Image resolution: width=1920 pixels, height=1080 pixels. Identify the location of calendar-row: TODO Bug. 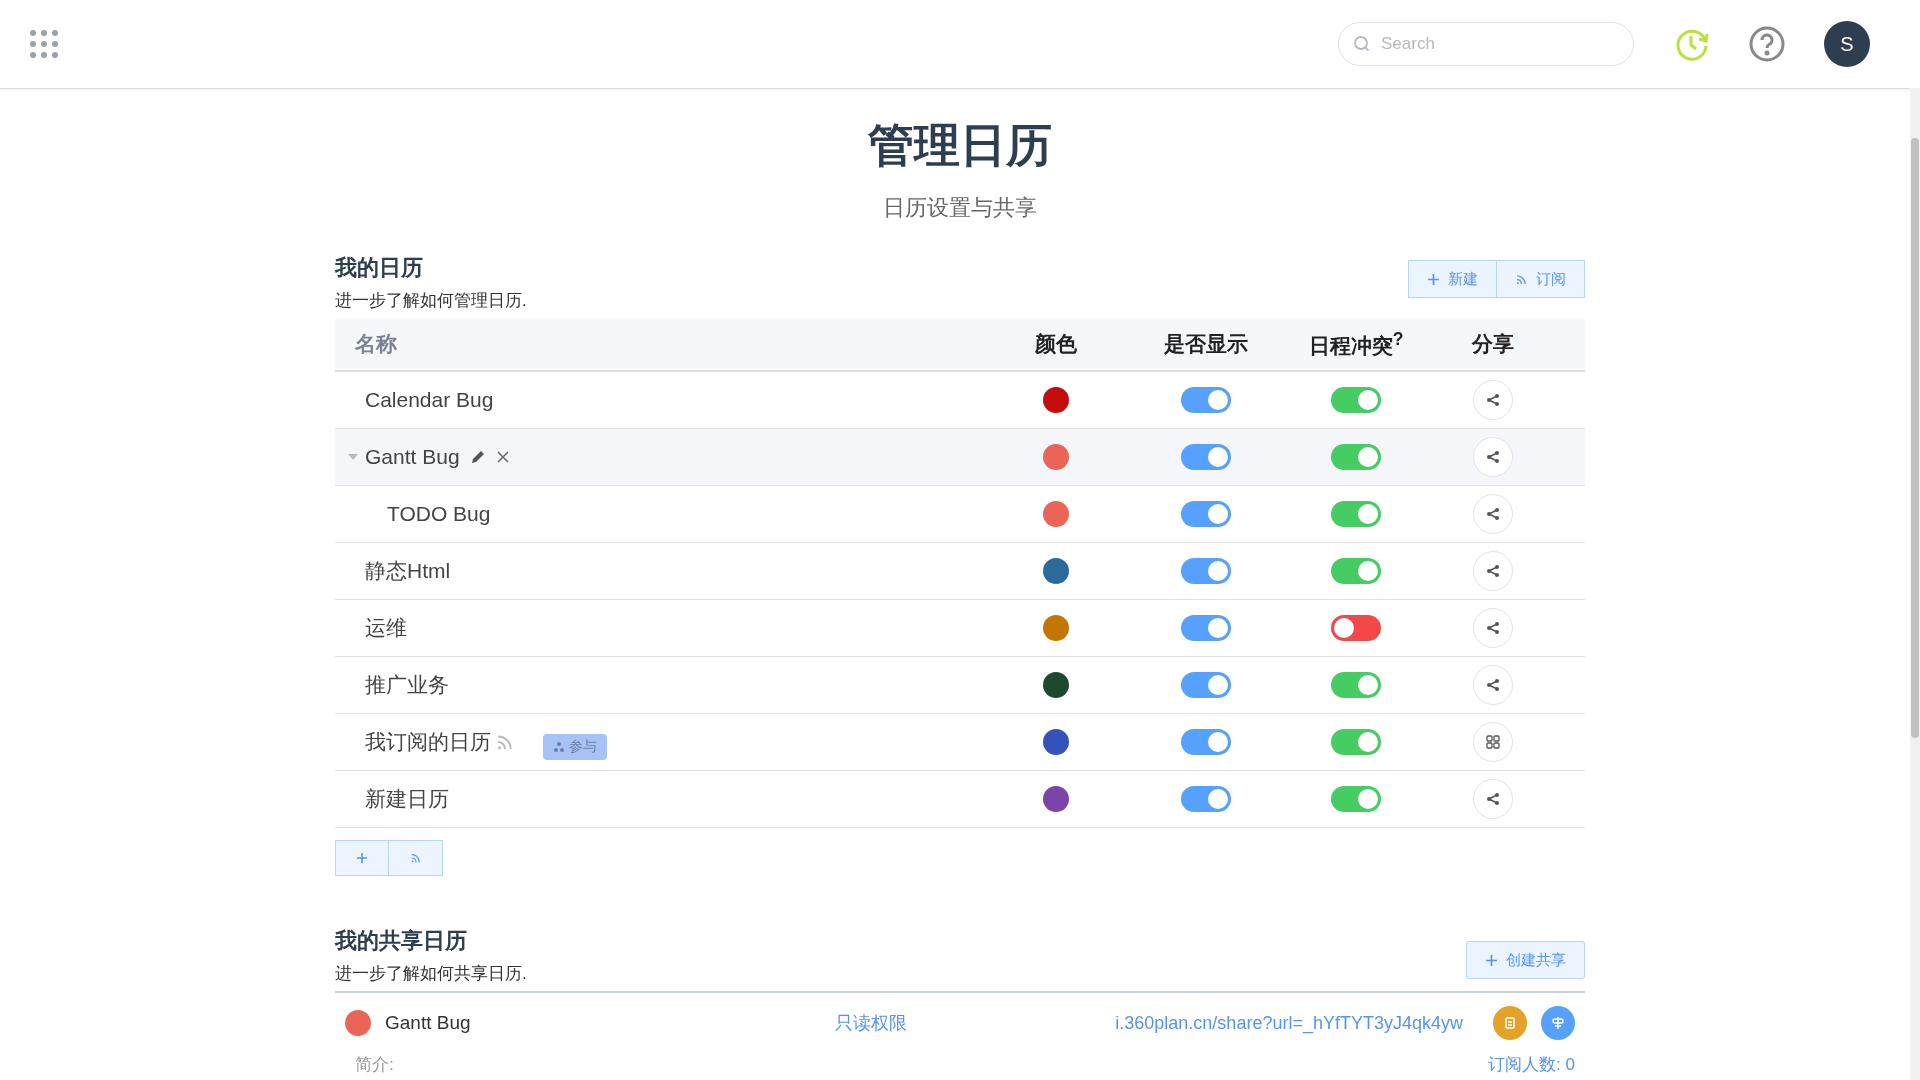
(960, 514).